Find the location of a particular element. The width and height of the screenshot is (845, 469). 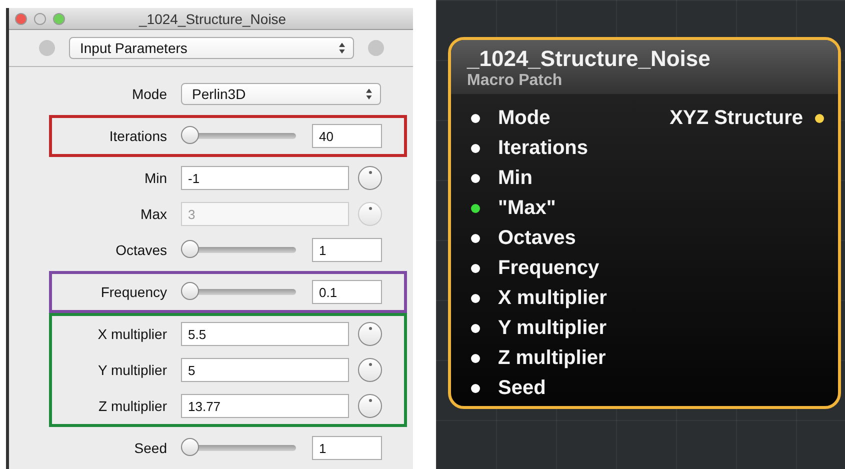

port-label: Min is located at coordinates (515, 178).